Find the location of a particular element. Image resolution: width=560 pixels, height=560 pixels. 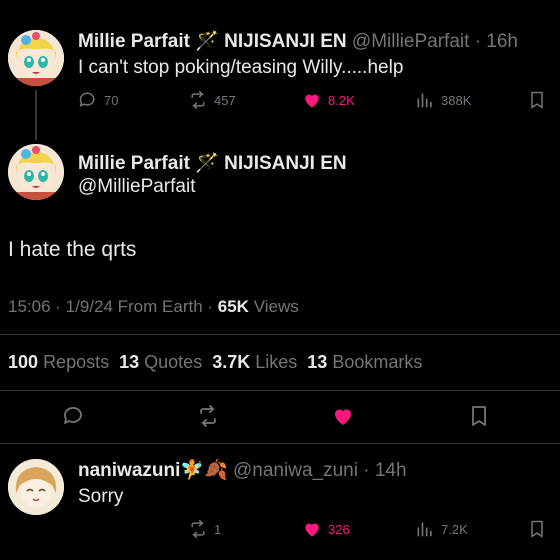

parent-like-count: 8.2K is located at coordinates (341, 100).